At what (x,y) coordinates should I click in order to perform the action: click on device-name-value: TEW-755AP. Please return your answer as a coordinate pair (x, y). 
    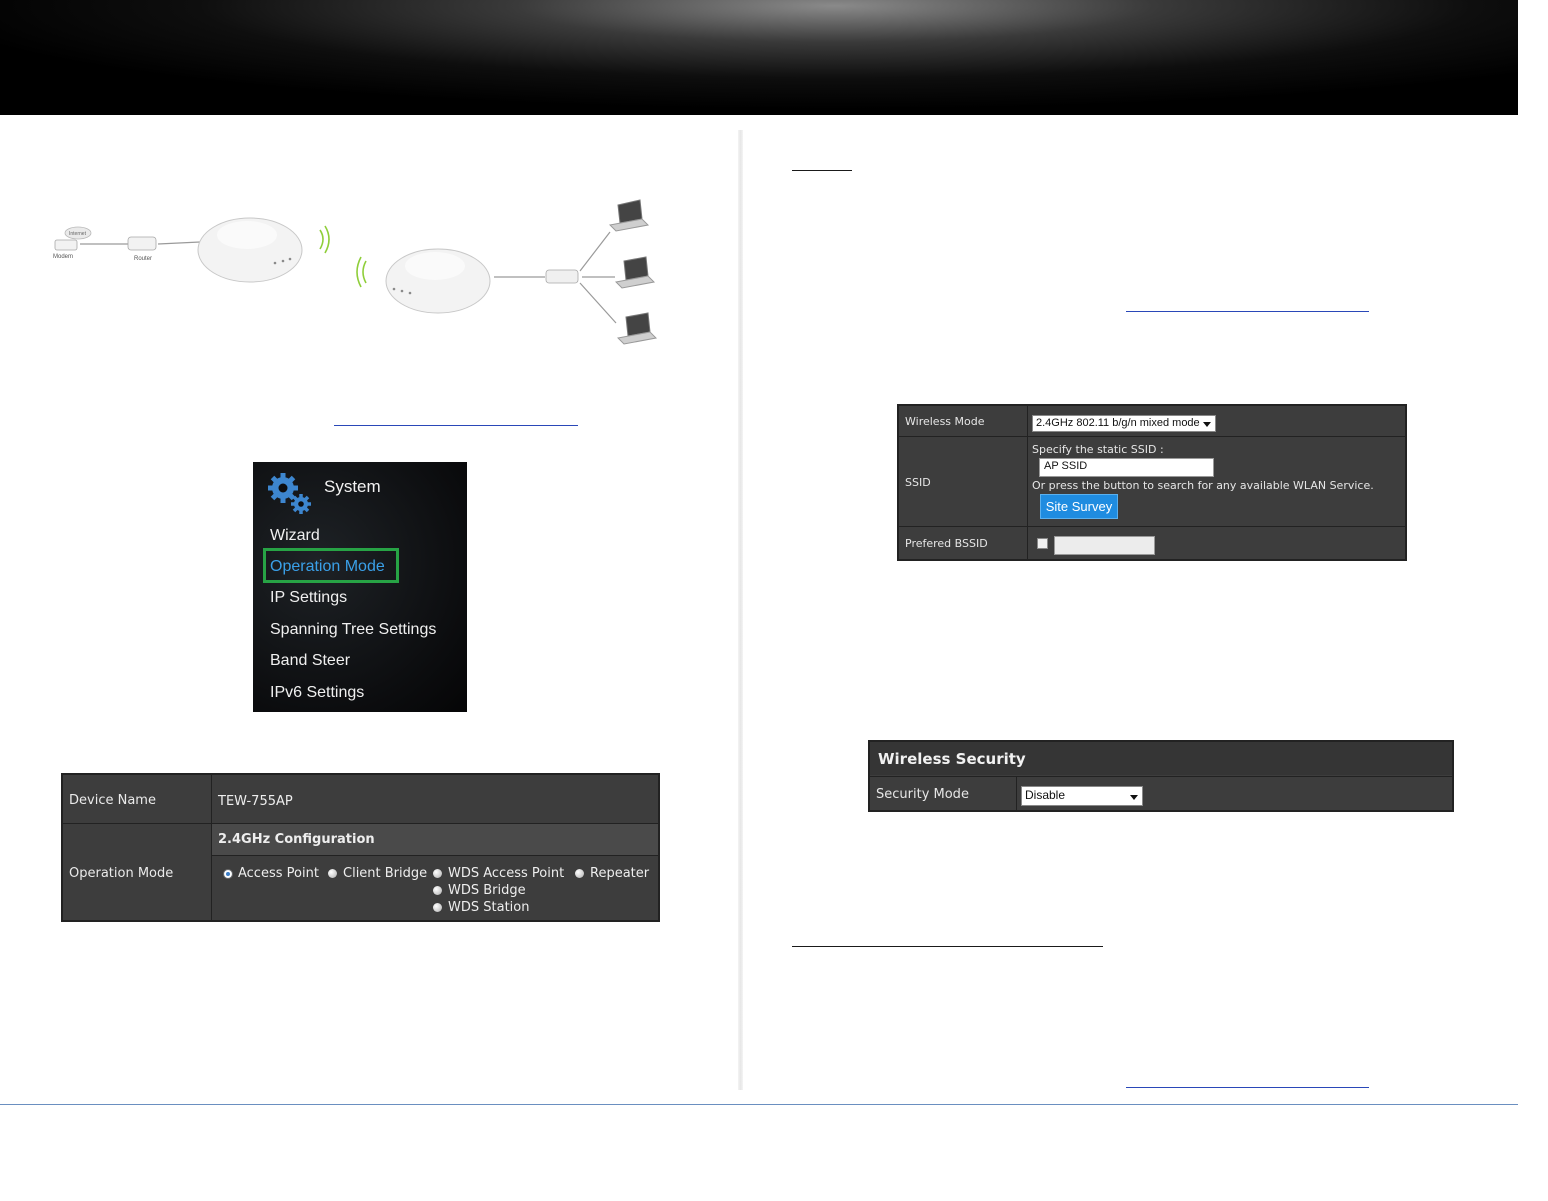
    Looking at the image, I should click on (255, 801).